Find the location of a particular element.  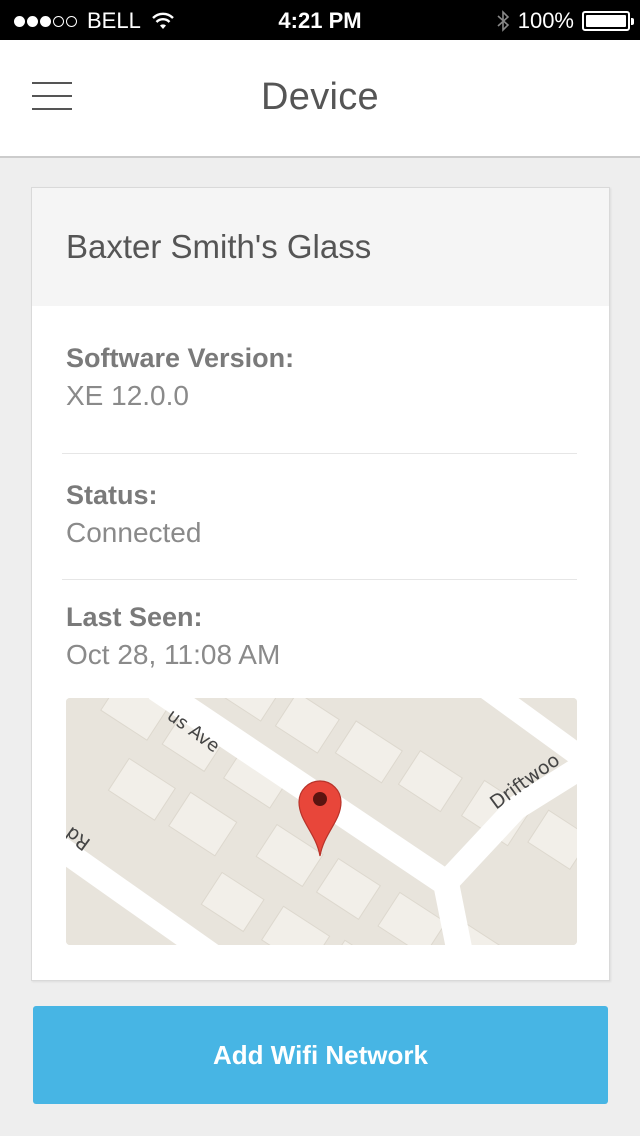

battery-icon is located at coordinates (608, 21).